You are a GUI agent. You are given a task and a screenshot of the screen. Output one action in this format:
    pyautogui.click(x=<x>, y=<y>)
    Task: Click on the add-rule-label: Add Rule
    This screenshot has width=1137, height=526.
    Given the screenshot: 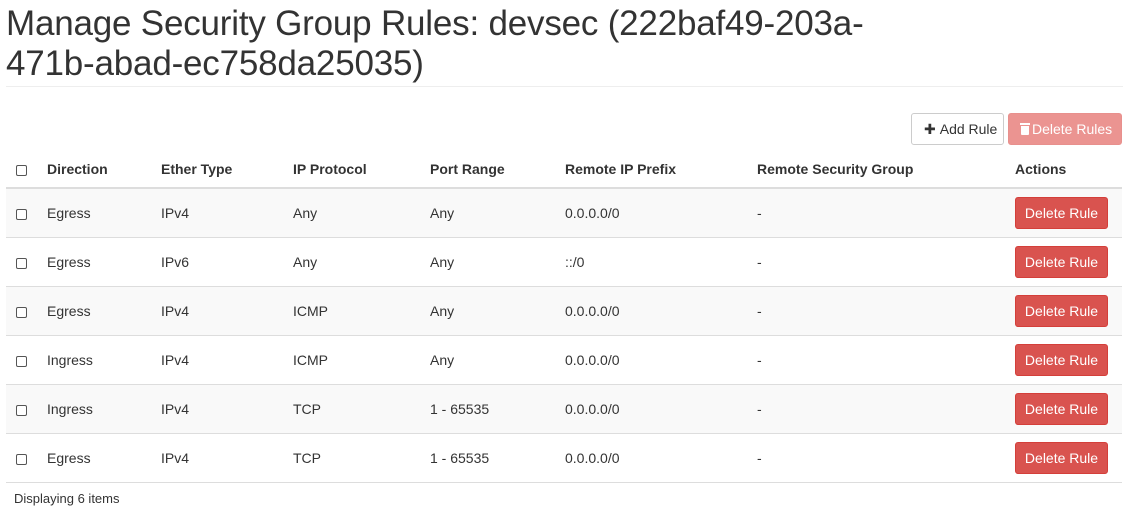 What is the action you would take?
    pyautogui.click(x=968, y=129)
    